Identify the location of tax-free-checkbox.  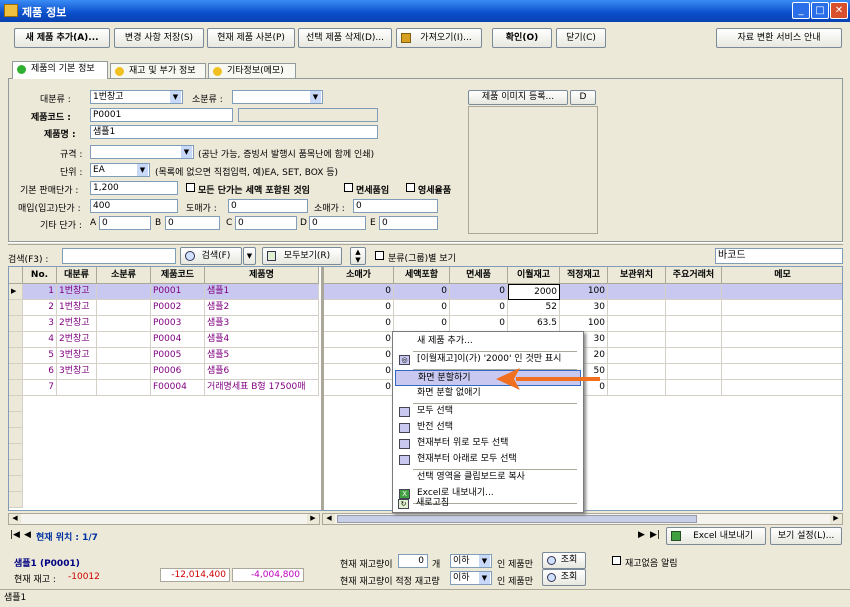
(348, 187).